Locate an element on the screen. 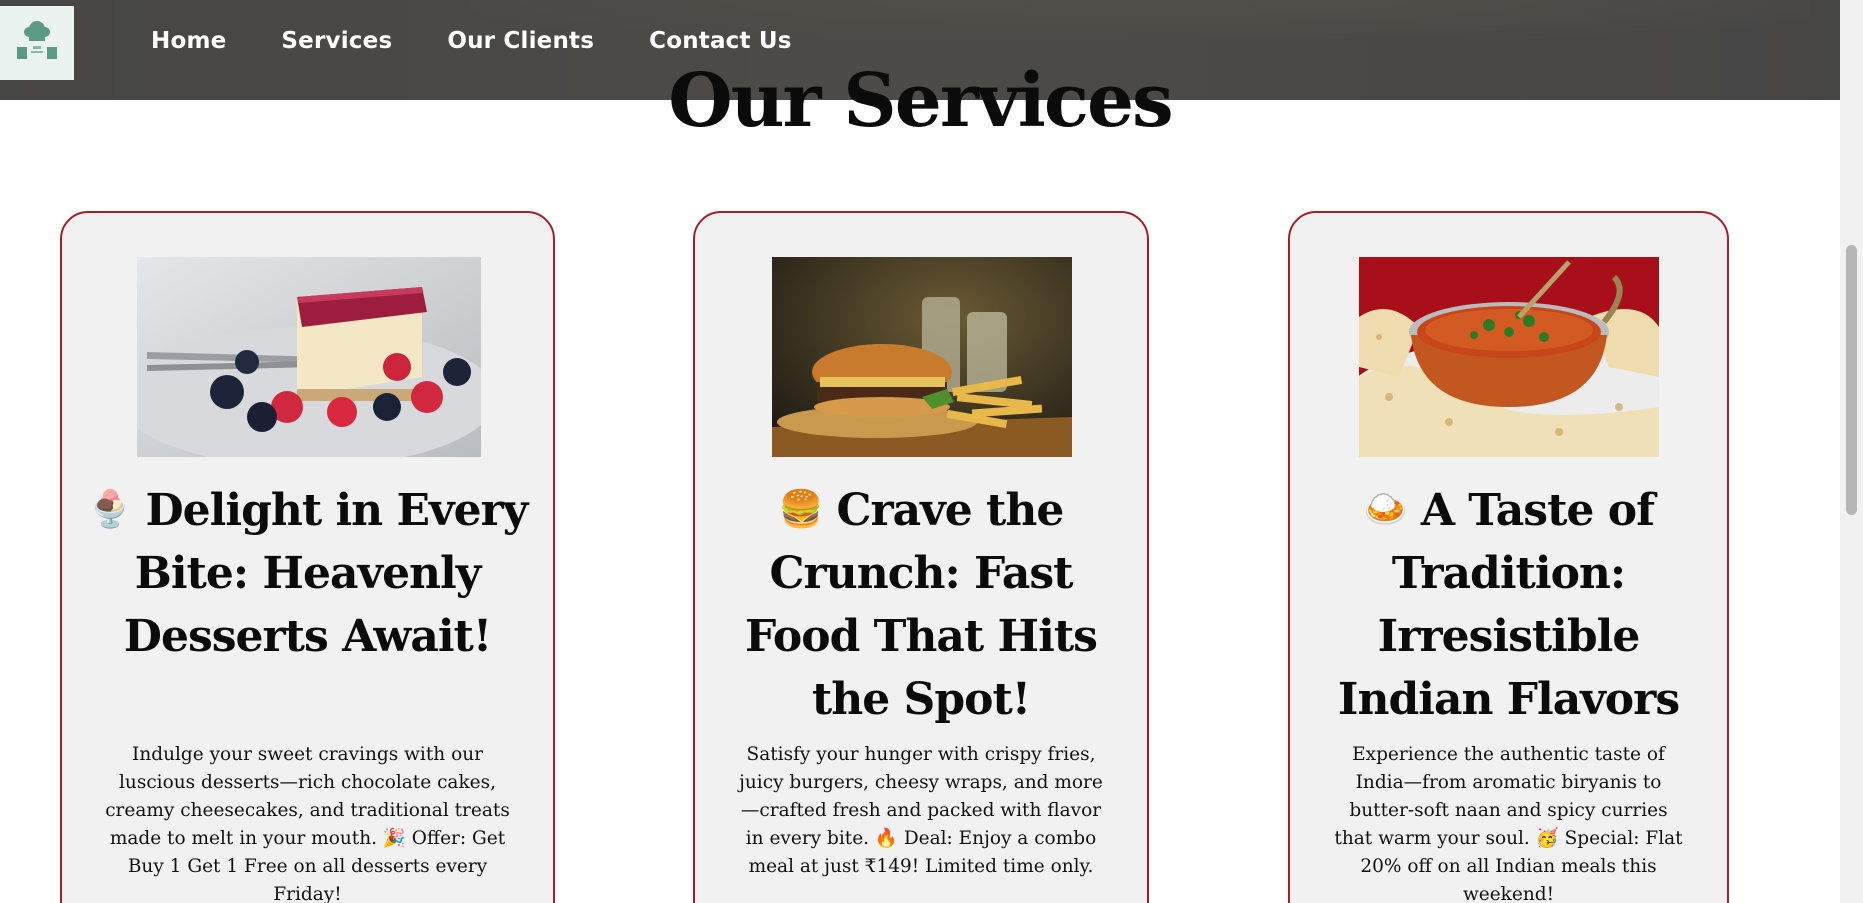 This screenshot has height=903, width=1863. curry-naan-photo is located at coordinates (1509, 357).